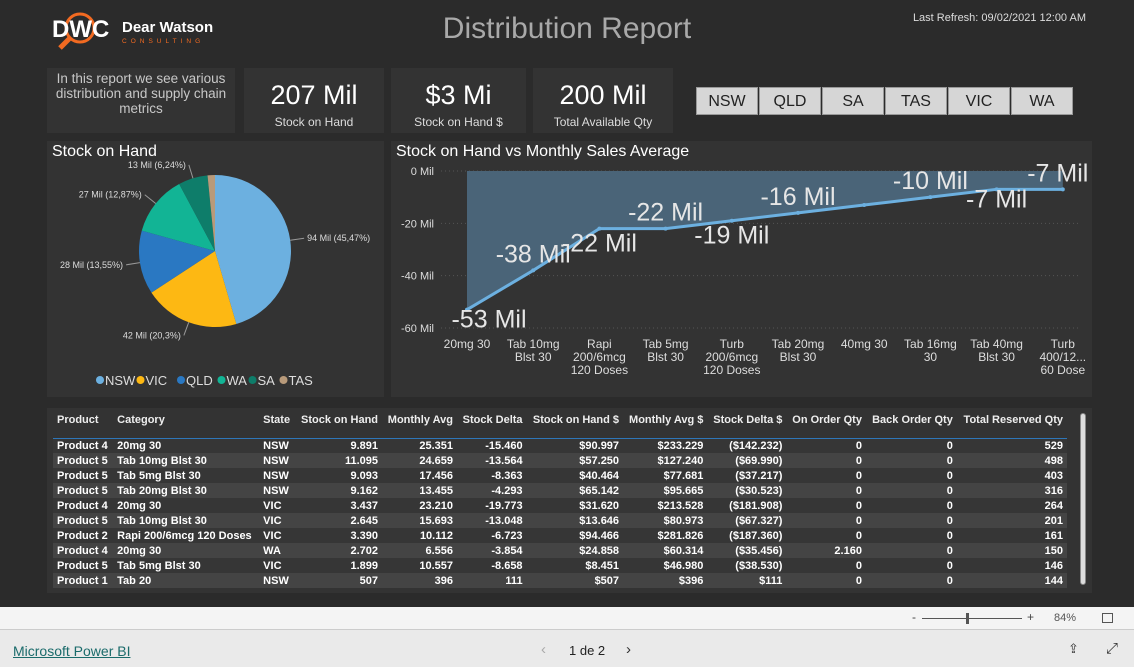 Image resolution: width=1134 pixels, height=667 pixels. Describe the element at coordinates (199, 380) in the screenshot. I see `legend-item-qld: QLD` at that location.